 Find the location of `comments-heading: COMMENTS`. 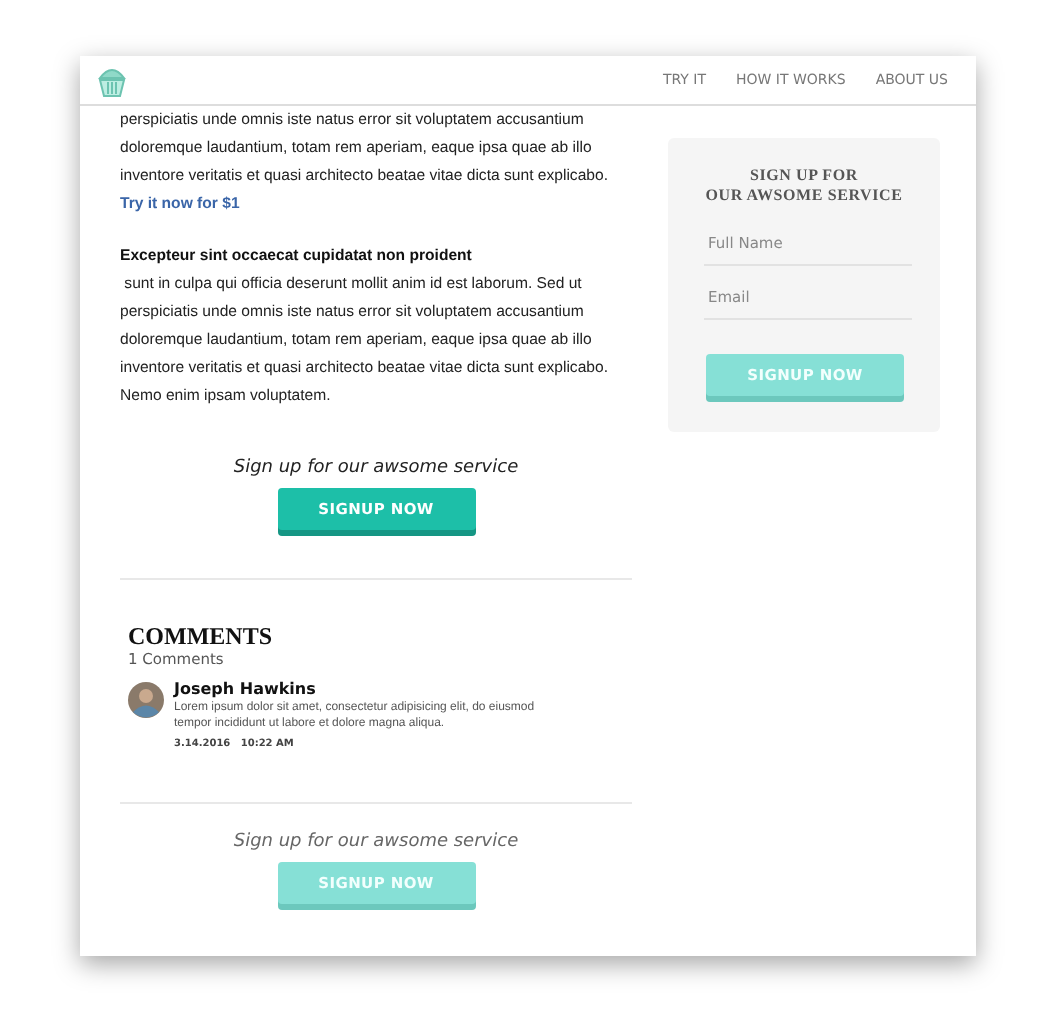

comments-heading: COMMENTS is located at coordinates (201, 637).